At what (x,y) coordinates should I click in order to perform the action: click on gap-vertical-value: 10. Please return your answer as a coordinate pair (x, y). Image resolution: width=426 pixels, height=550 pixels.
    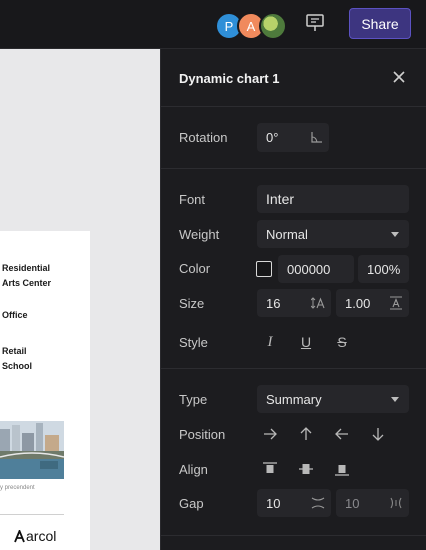
    Looking at the image, I should click on (273, 503).